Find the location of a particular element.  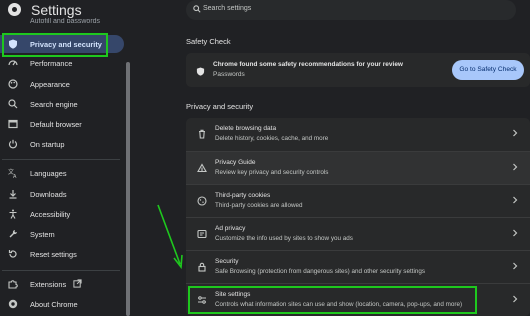

accessibility-icon is located at coordinates (13, 214).